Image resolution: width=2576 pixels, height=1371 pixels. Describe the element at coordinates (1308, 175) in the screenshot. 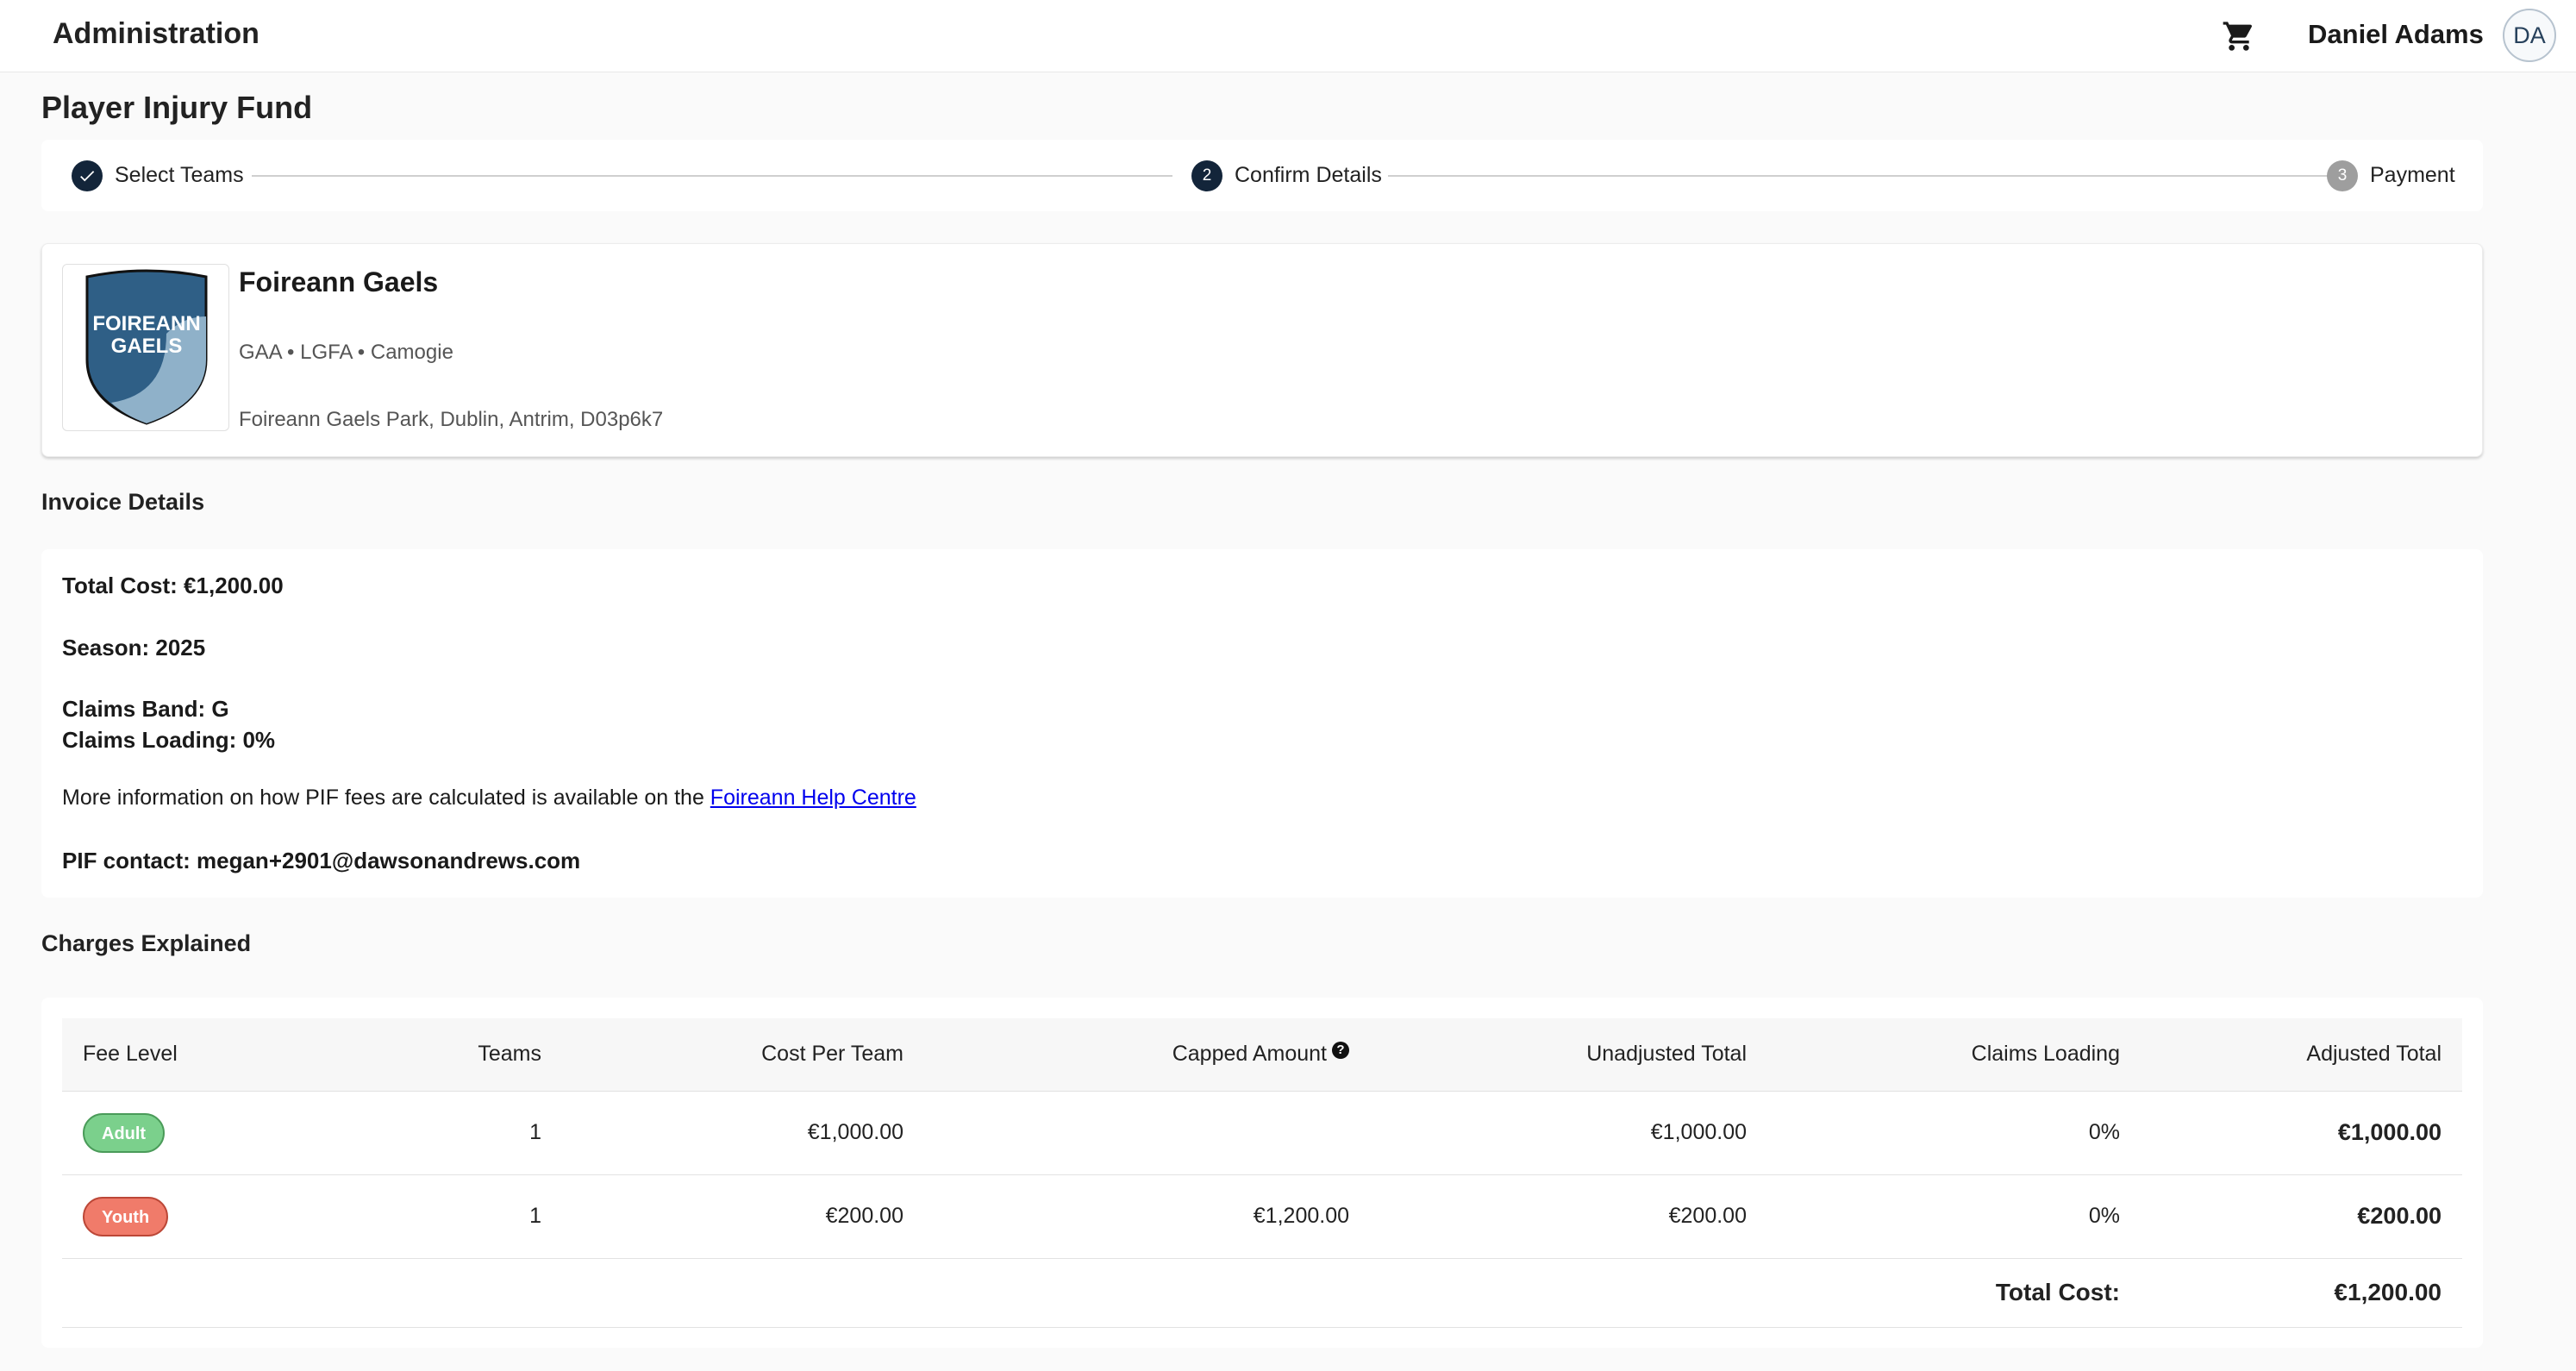

I see `step-label: Confirm Details` at that location.